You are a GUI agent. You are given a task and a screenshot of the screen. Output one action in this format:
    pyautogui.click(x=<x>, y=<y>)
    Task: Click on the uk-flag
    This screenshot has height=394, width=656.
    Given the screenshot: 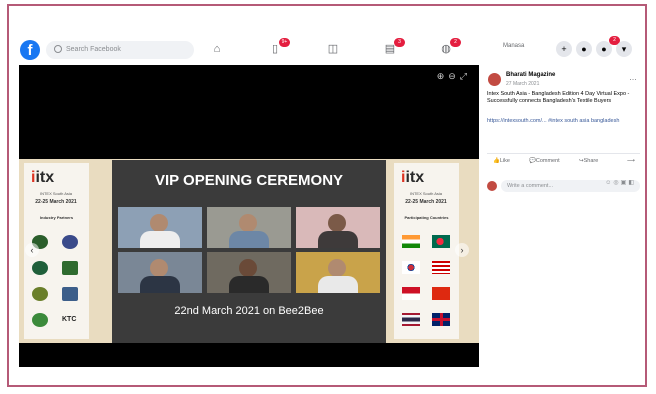 What is the action you would take?
    pyautogui.click(x=441, y=319)
    